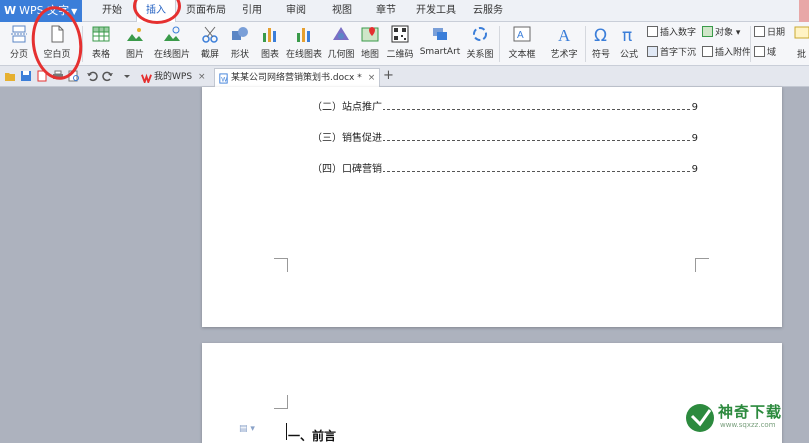 The image size is (809, 443). What do you see at coordinates (303, 35) in the screenshot?
I see `online-chart-icon` at bounding box center [303, 35].